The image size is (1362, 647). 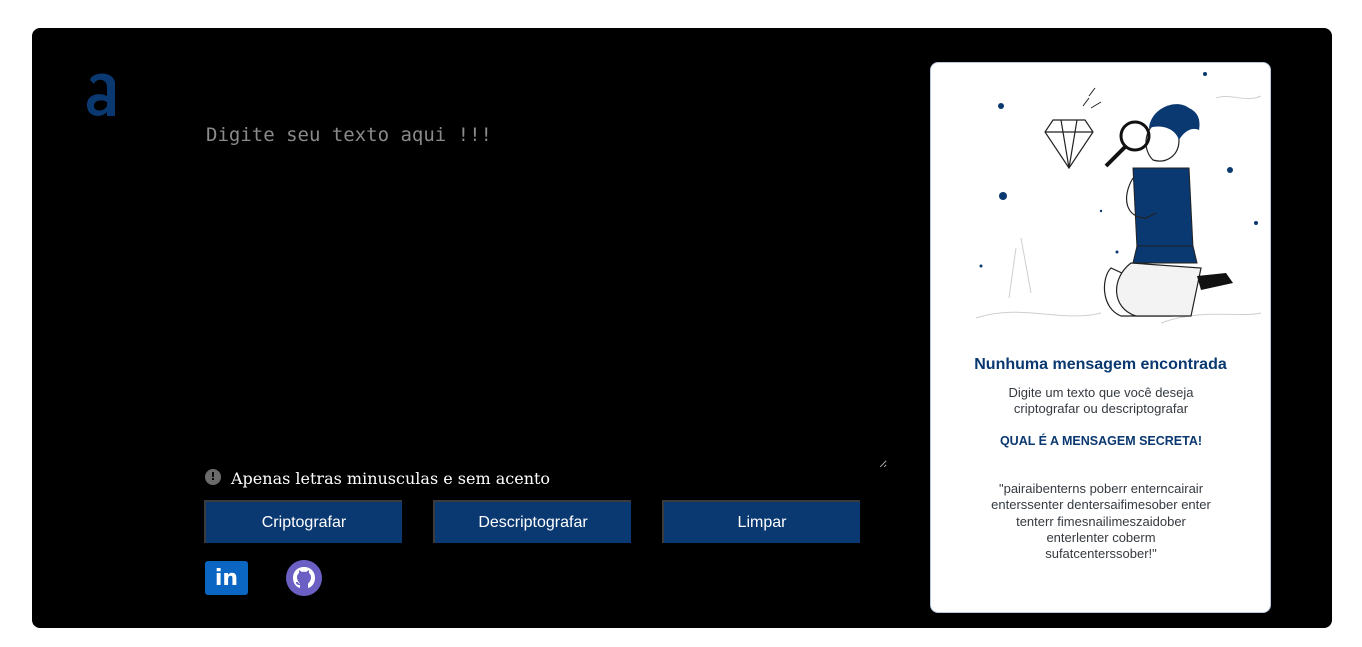 I want to click on encrypt-button: Criptografar, so click(x=303, y=521).